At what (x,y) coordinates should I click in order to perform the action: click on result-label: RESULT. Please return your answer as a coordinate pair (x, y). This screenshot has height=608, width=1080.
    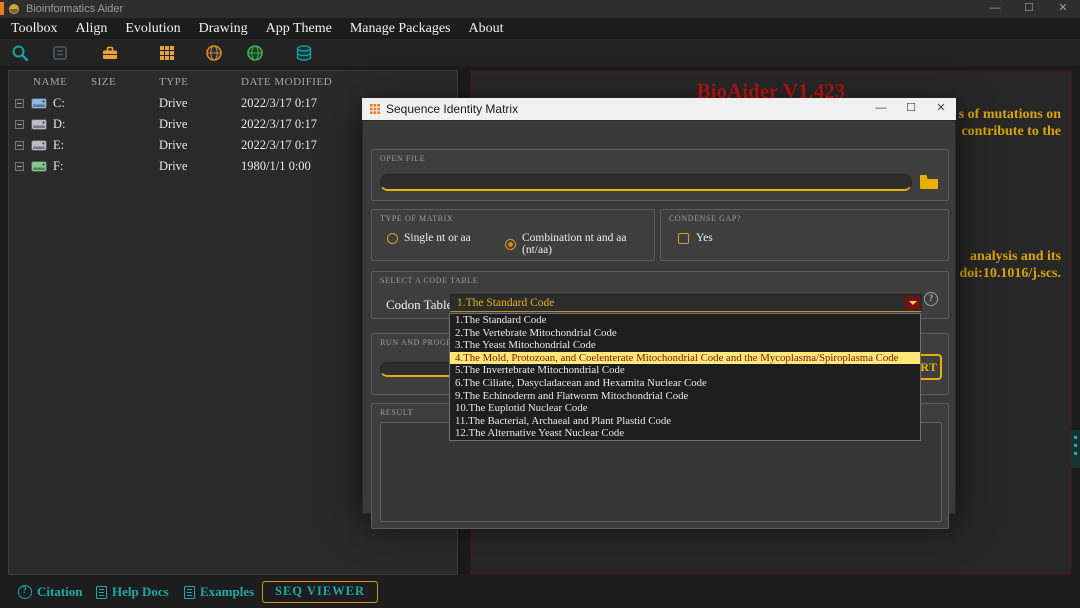
    Looking at the image, I should click on (397, 412).